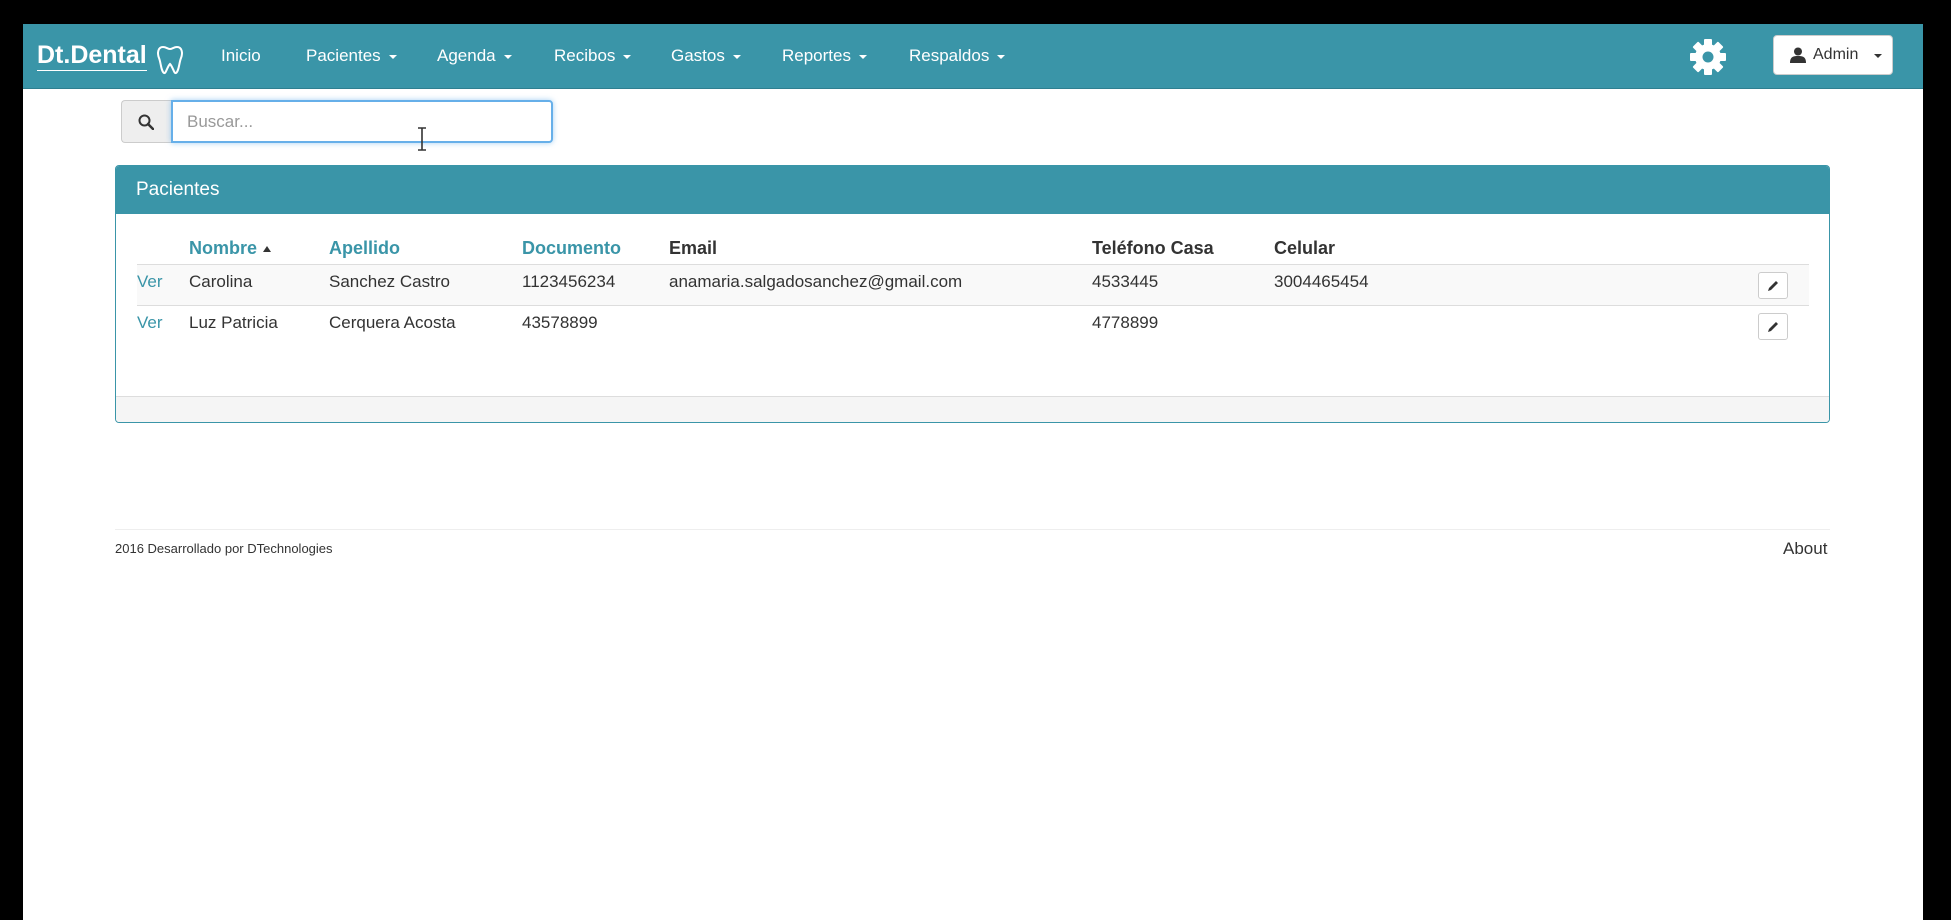 Image resolution: width=1951 pixels, height=920 pixels. What do you see at coordinates (422, 139) in the screenshot?
I see `text-cursor-icon` at bounding box center [422, 139].